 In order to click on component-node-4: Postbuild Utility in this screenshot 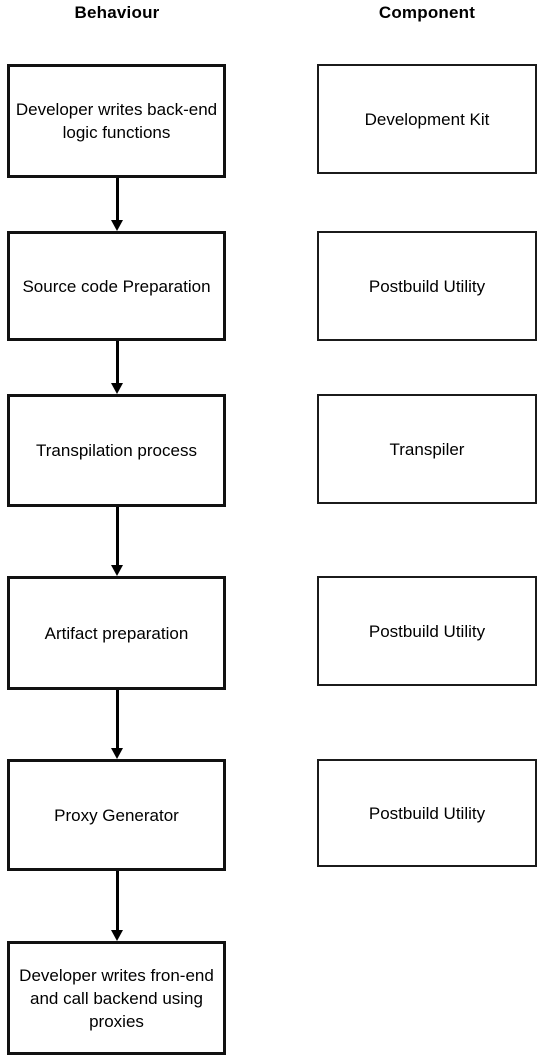, I will do `click(427, 631)`.